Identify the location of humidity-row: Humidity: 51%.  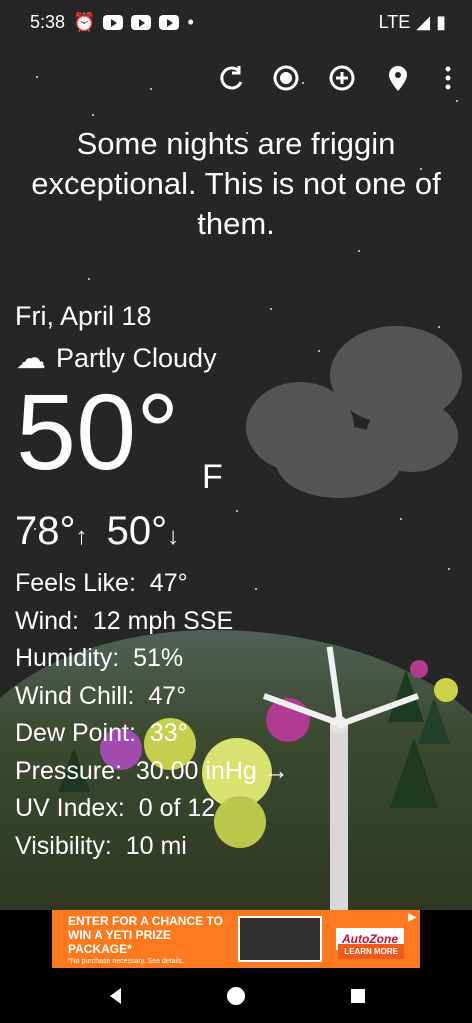
(99, 658).